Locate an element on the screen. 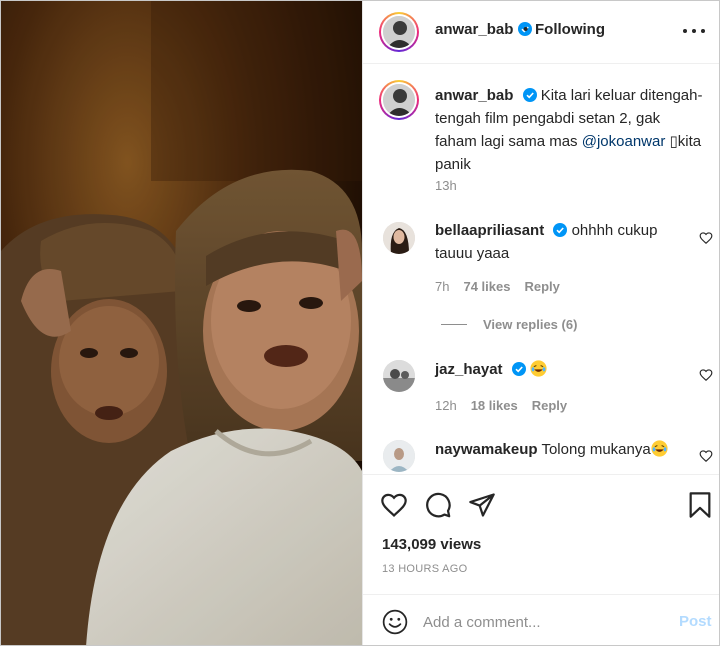 Image resolution: width=720 pixels, height=646 pixels. replies-divider-line is located at coordinates (454, 324).